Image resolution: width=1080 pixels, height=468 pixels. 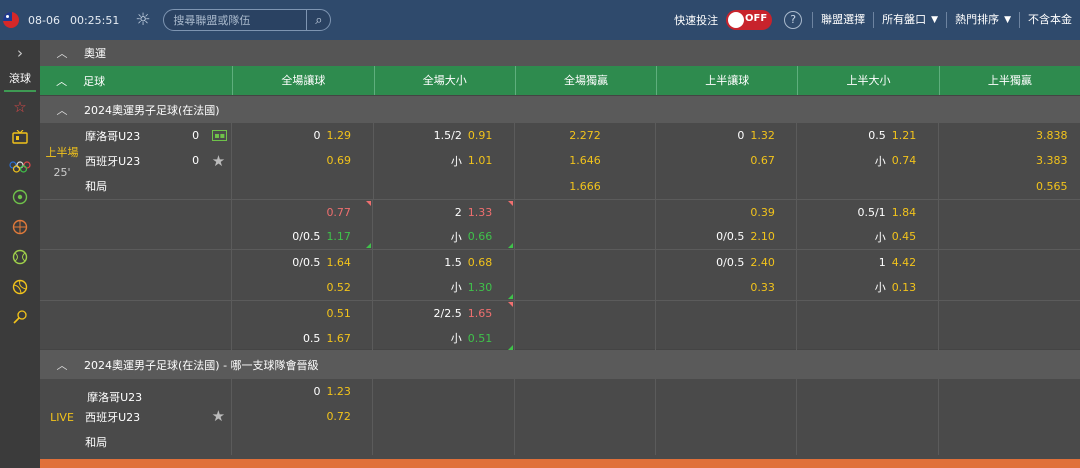 What do you see at coordinates (480, 237) in the screenshot?
I see `price: 0.66` at bounding box center [480, 237].